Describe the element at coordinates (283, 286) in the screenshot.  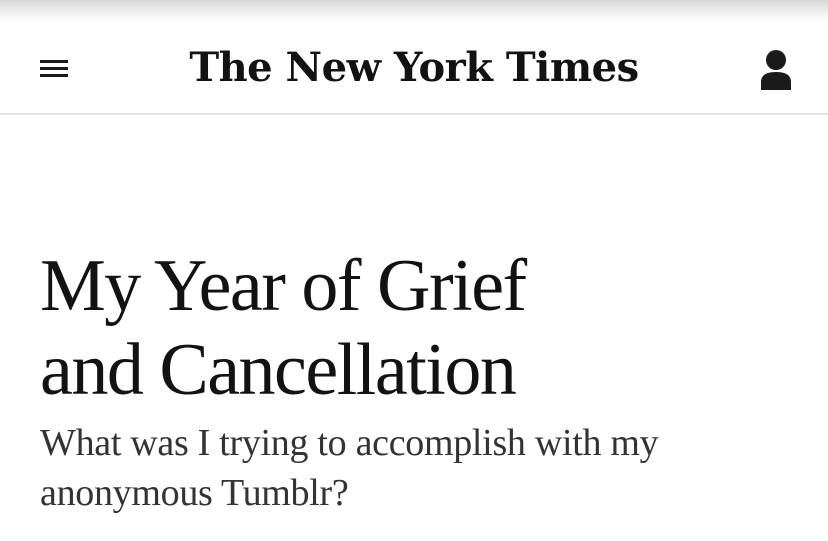
I see `headline-line-1: My Year of Grief` at that location.